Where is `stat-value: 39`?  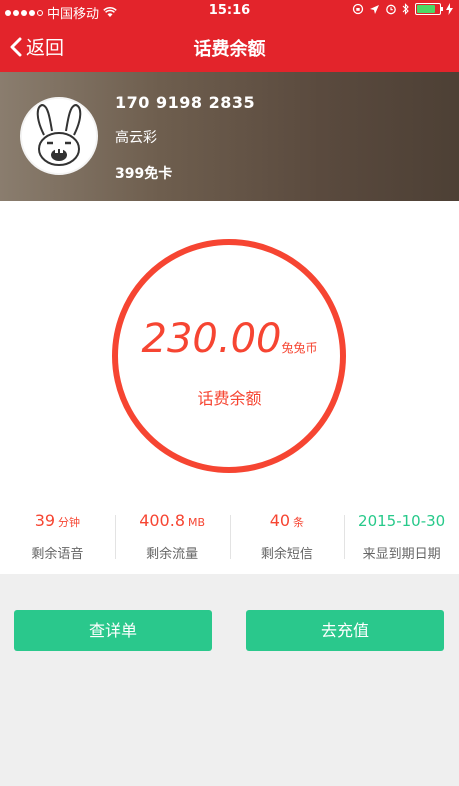 stat-value: 39 is located at coordinates (45, 520).